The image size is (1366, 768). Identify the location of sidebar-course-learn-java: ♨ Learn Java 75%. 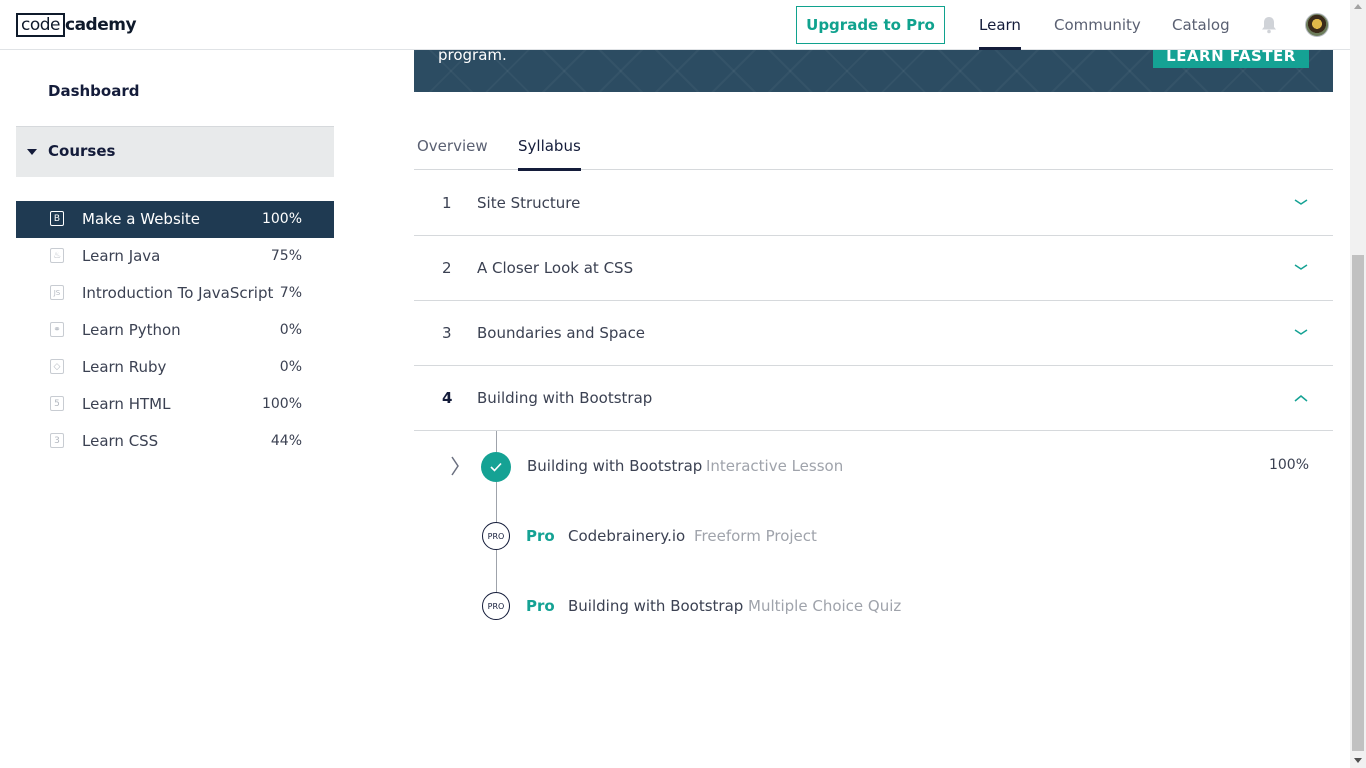
(175, 256).